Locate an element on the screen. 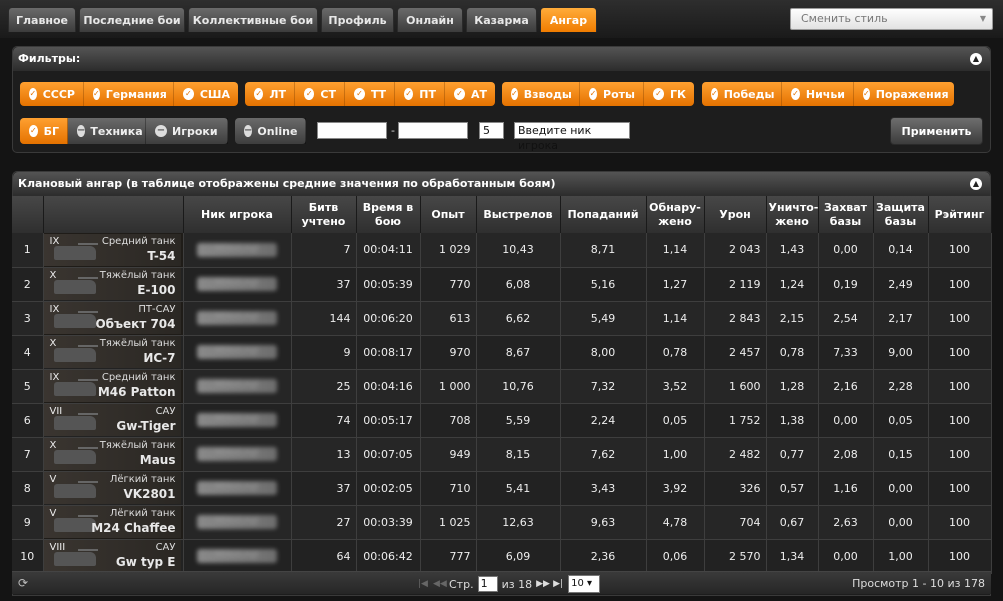 Image resolution: width=1003 pixels, height=601 pixels. filter-gk: ✓ ГК is located at coordinates (669, 94).